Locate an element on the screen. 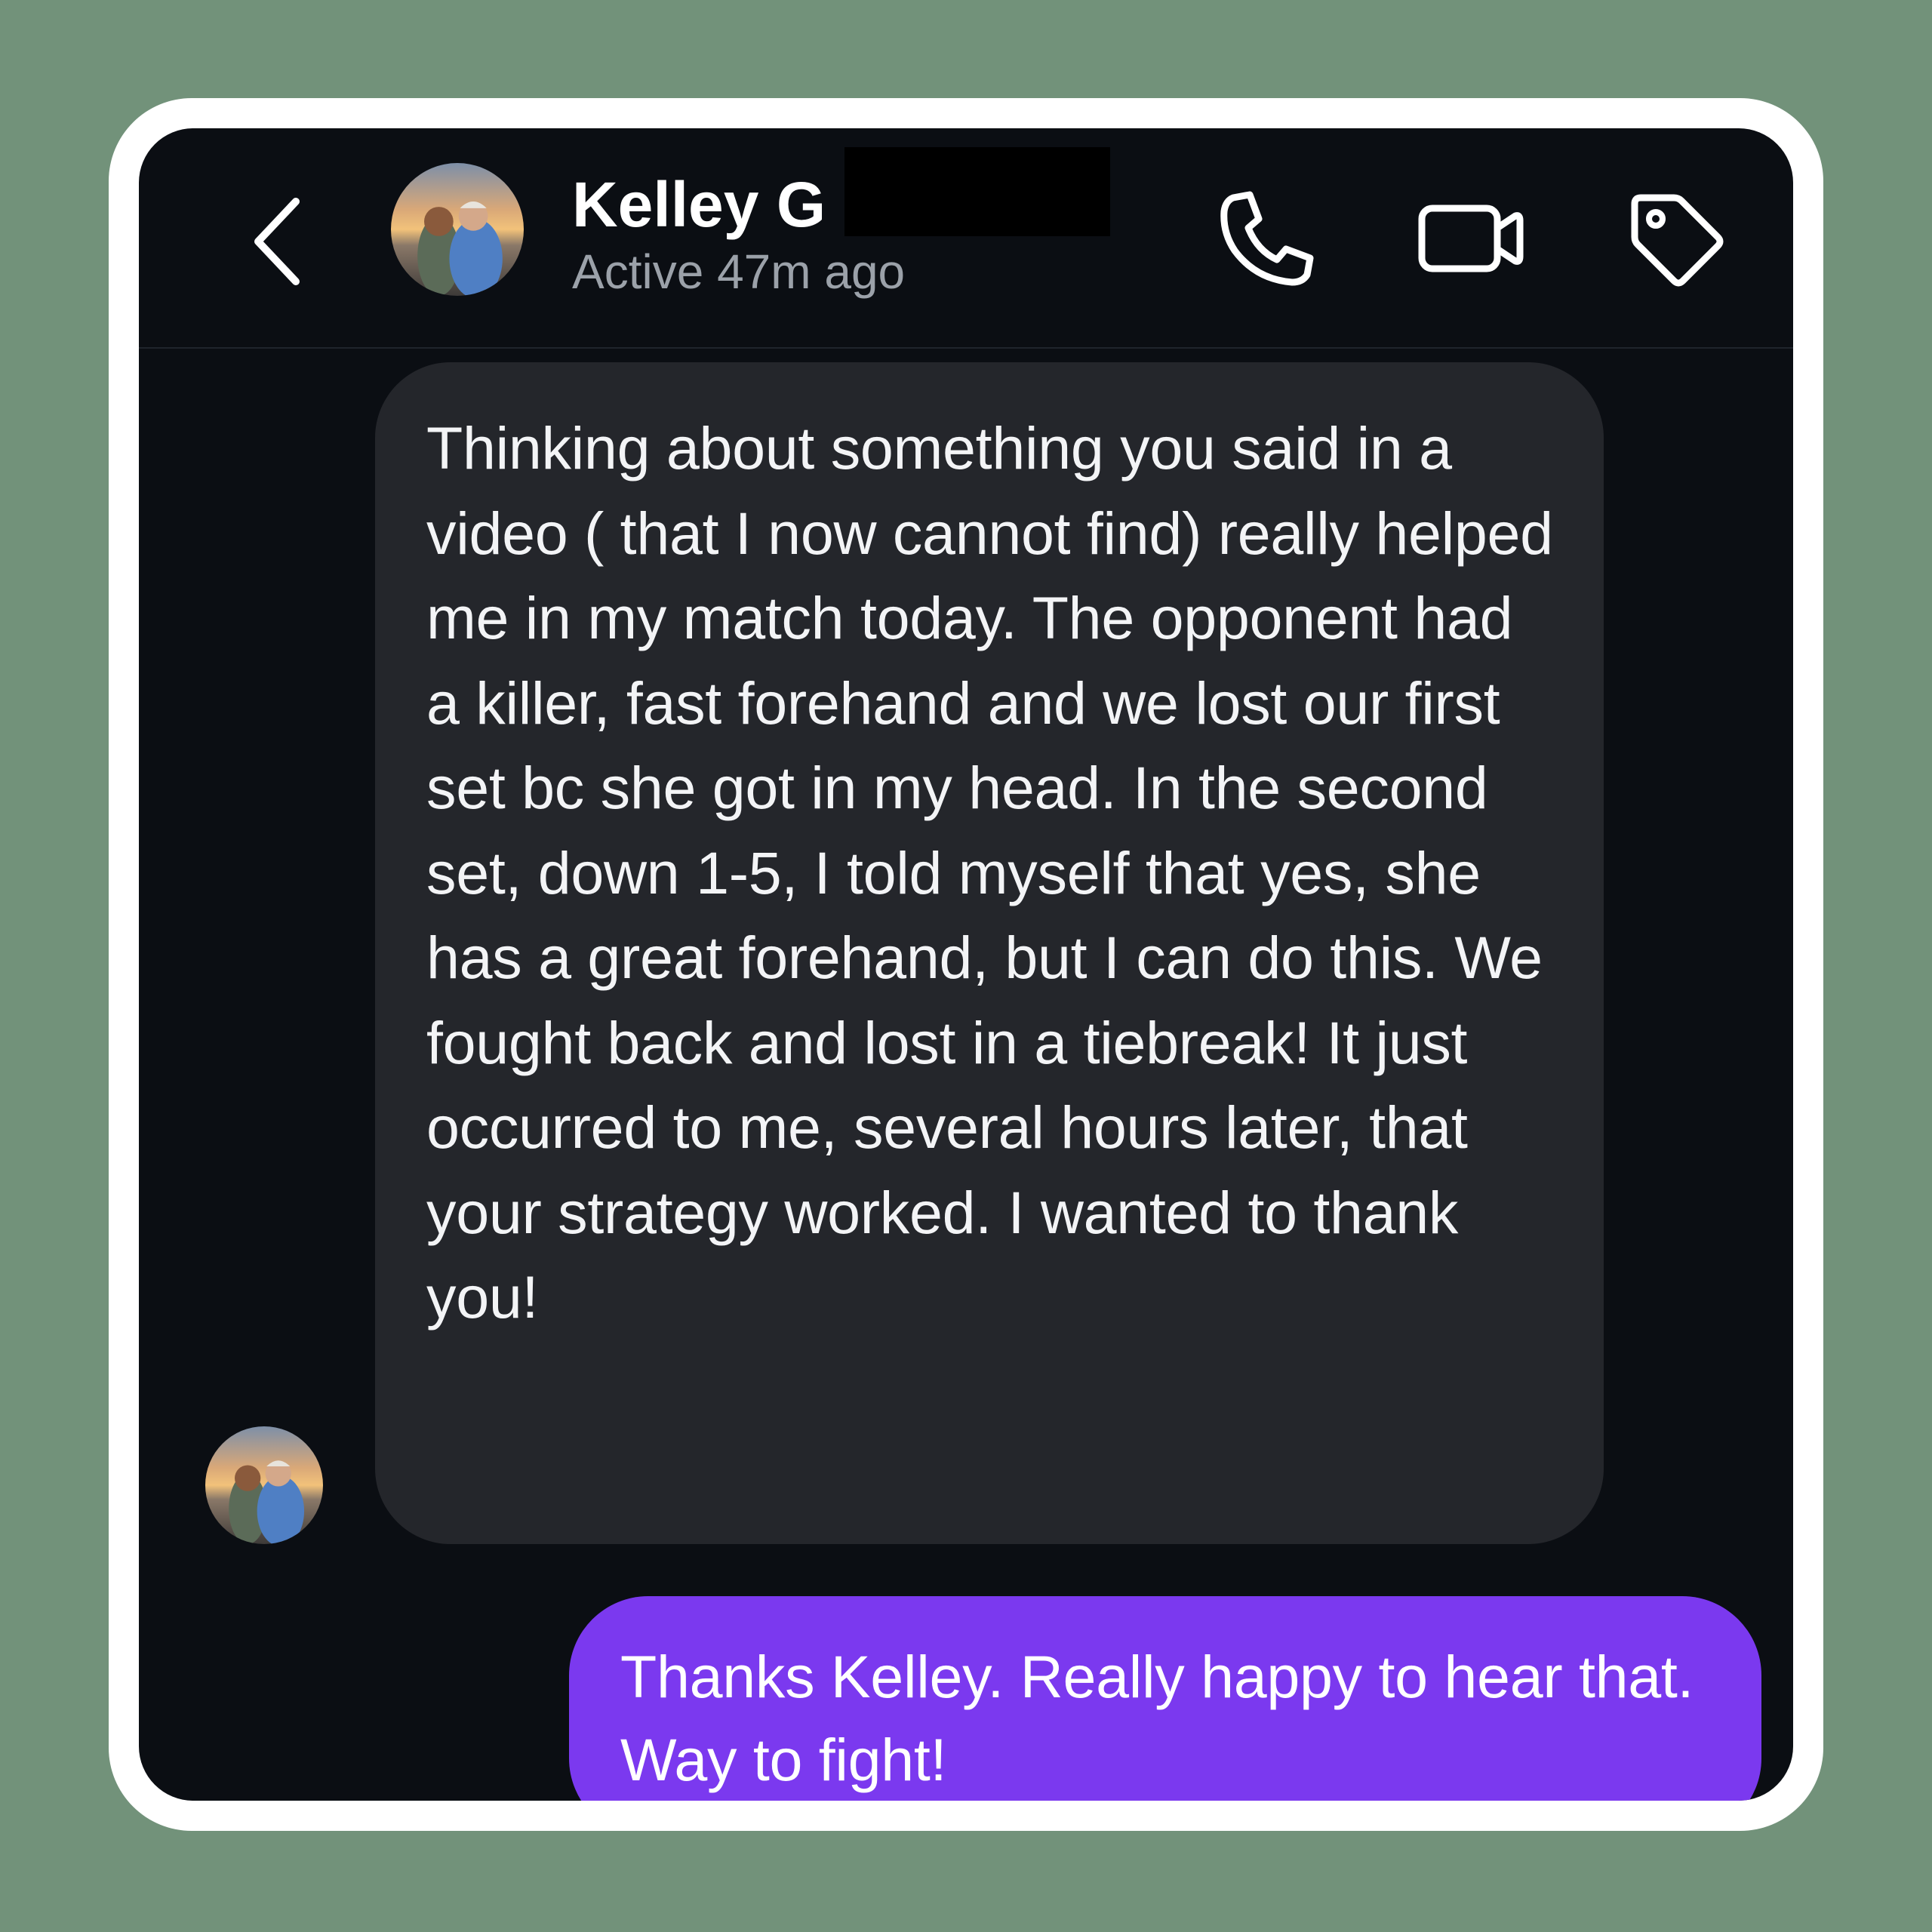 Image resolution: width=1932 pixels, height=1932 pixels. phone-icon is located at coordinates (1267, 238).